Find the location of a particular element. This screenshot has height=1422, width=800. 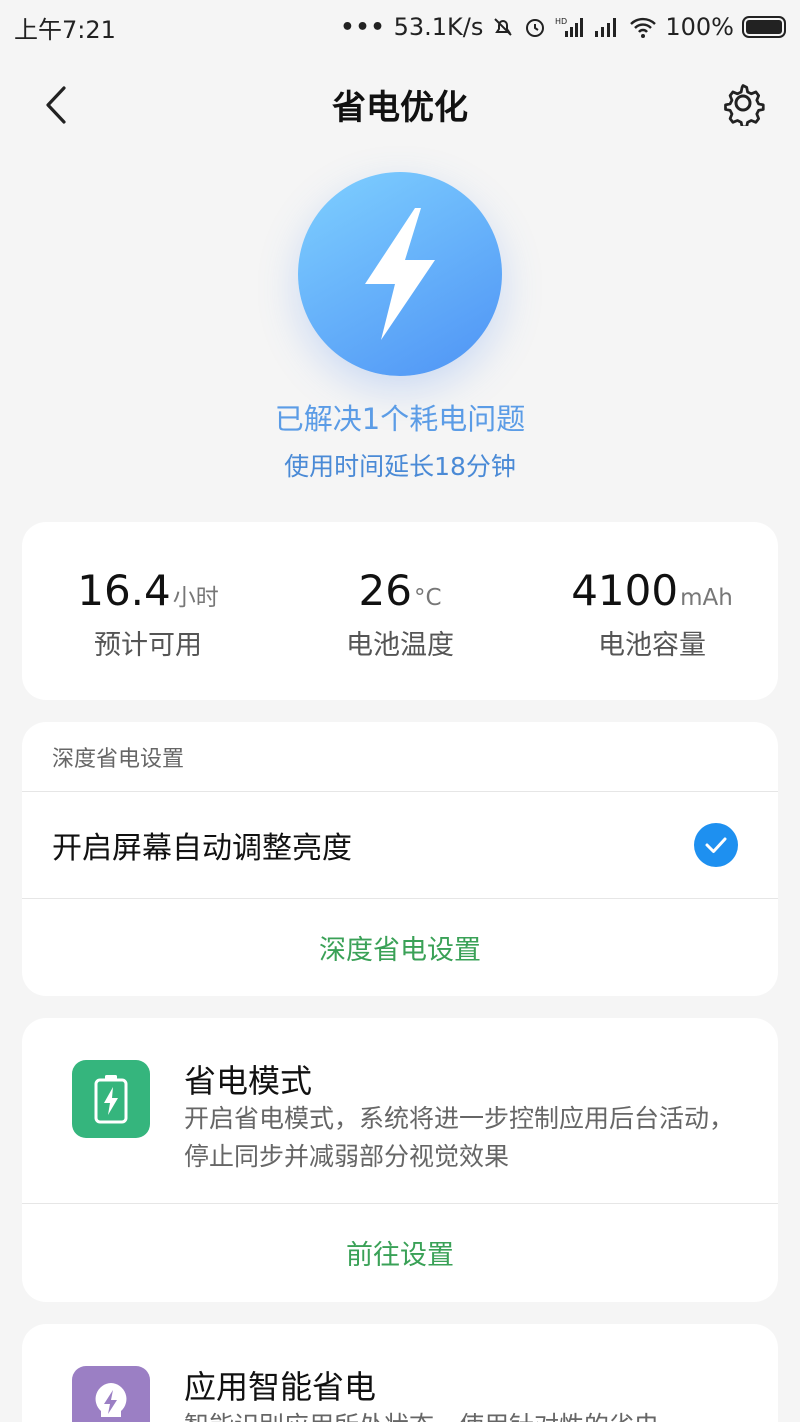

power-mode-description: 开启省电模式，系统将进一步控制应用后台活动，停止同步并减弱部分视觉效果 is located at coordinates (459, 1137).